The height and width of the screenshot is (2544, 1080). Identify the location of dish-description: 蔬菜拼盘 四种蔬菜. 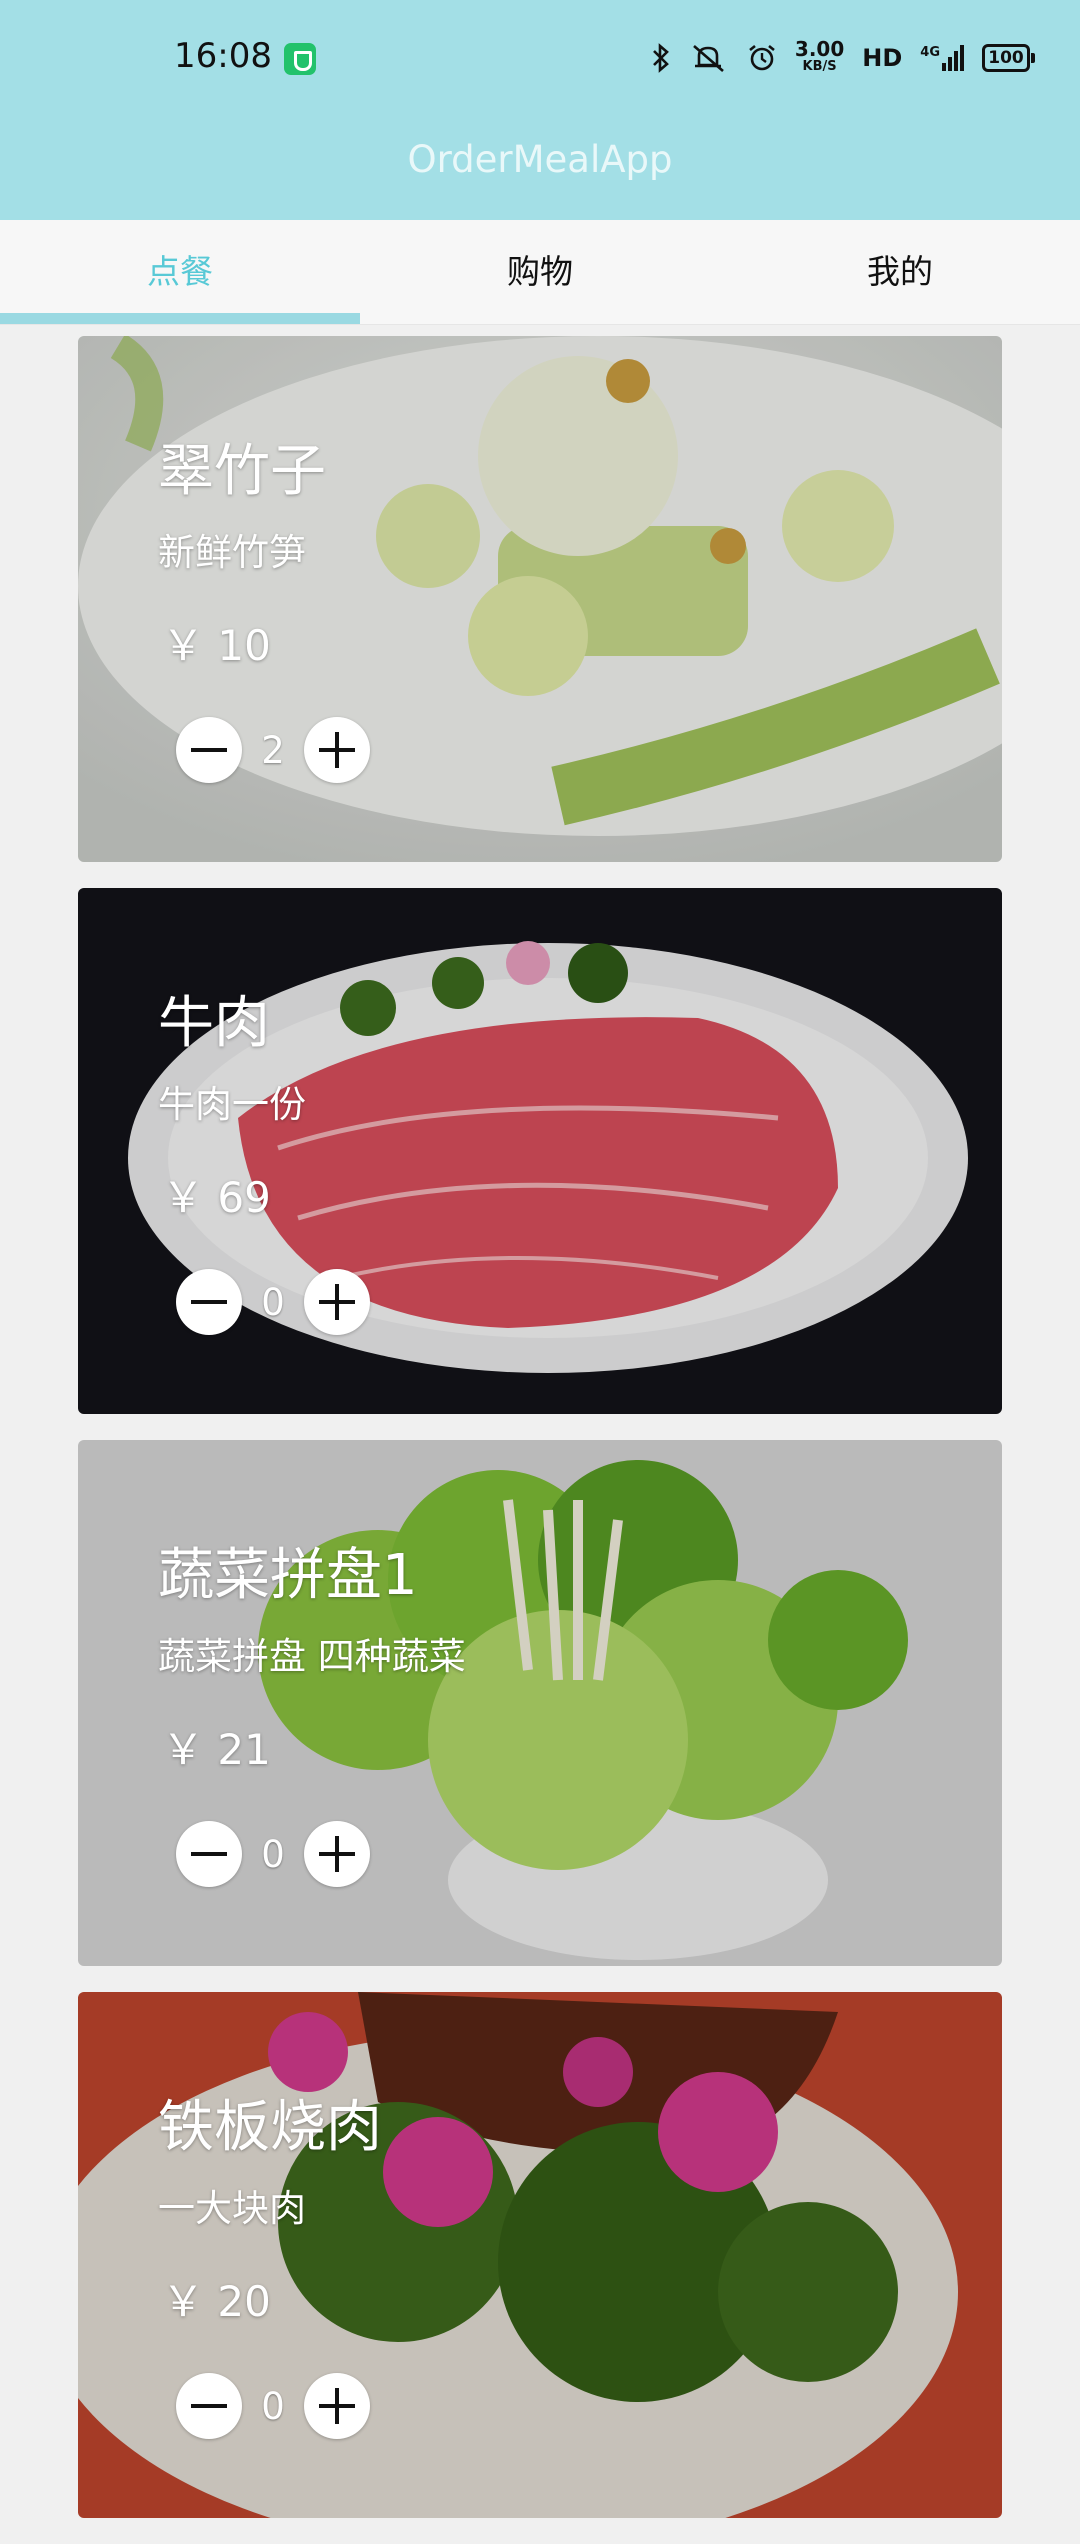
(312, 1656).